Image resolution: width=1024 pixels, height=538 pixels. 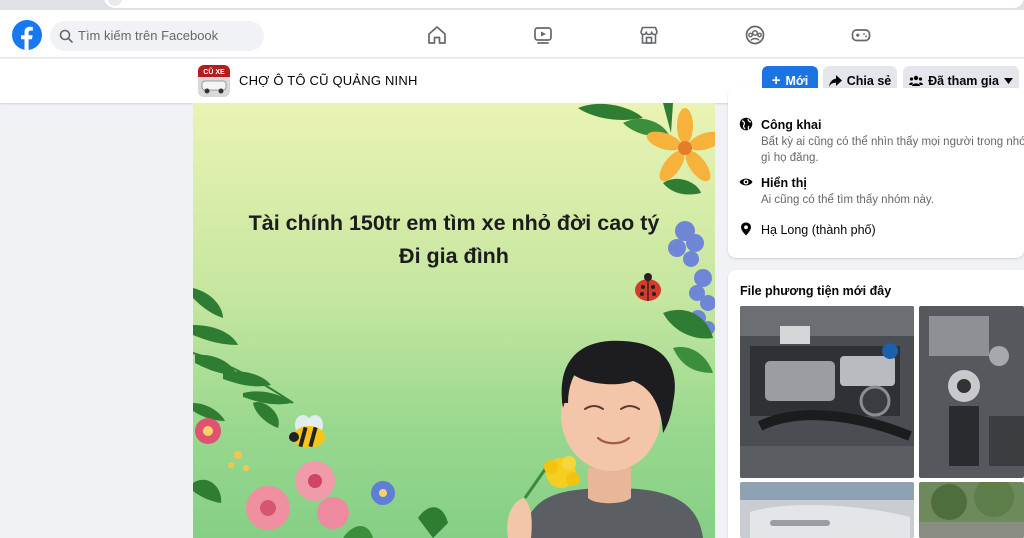 What do you see at coordinates (512, 34) in the screenshot?
I see `top-navigation: Tìm kiếm trên Facebook` at bounding box center [512, 34].